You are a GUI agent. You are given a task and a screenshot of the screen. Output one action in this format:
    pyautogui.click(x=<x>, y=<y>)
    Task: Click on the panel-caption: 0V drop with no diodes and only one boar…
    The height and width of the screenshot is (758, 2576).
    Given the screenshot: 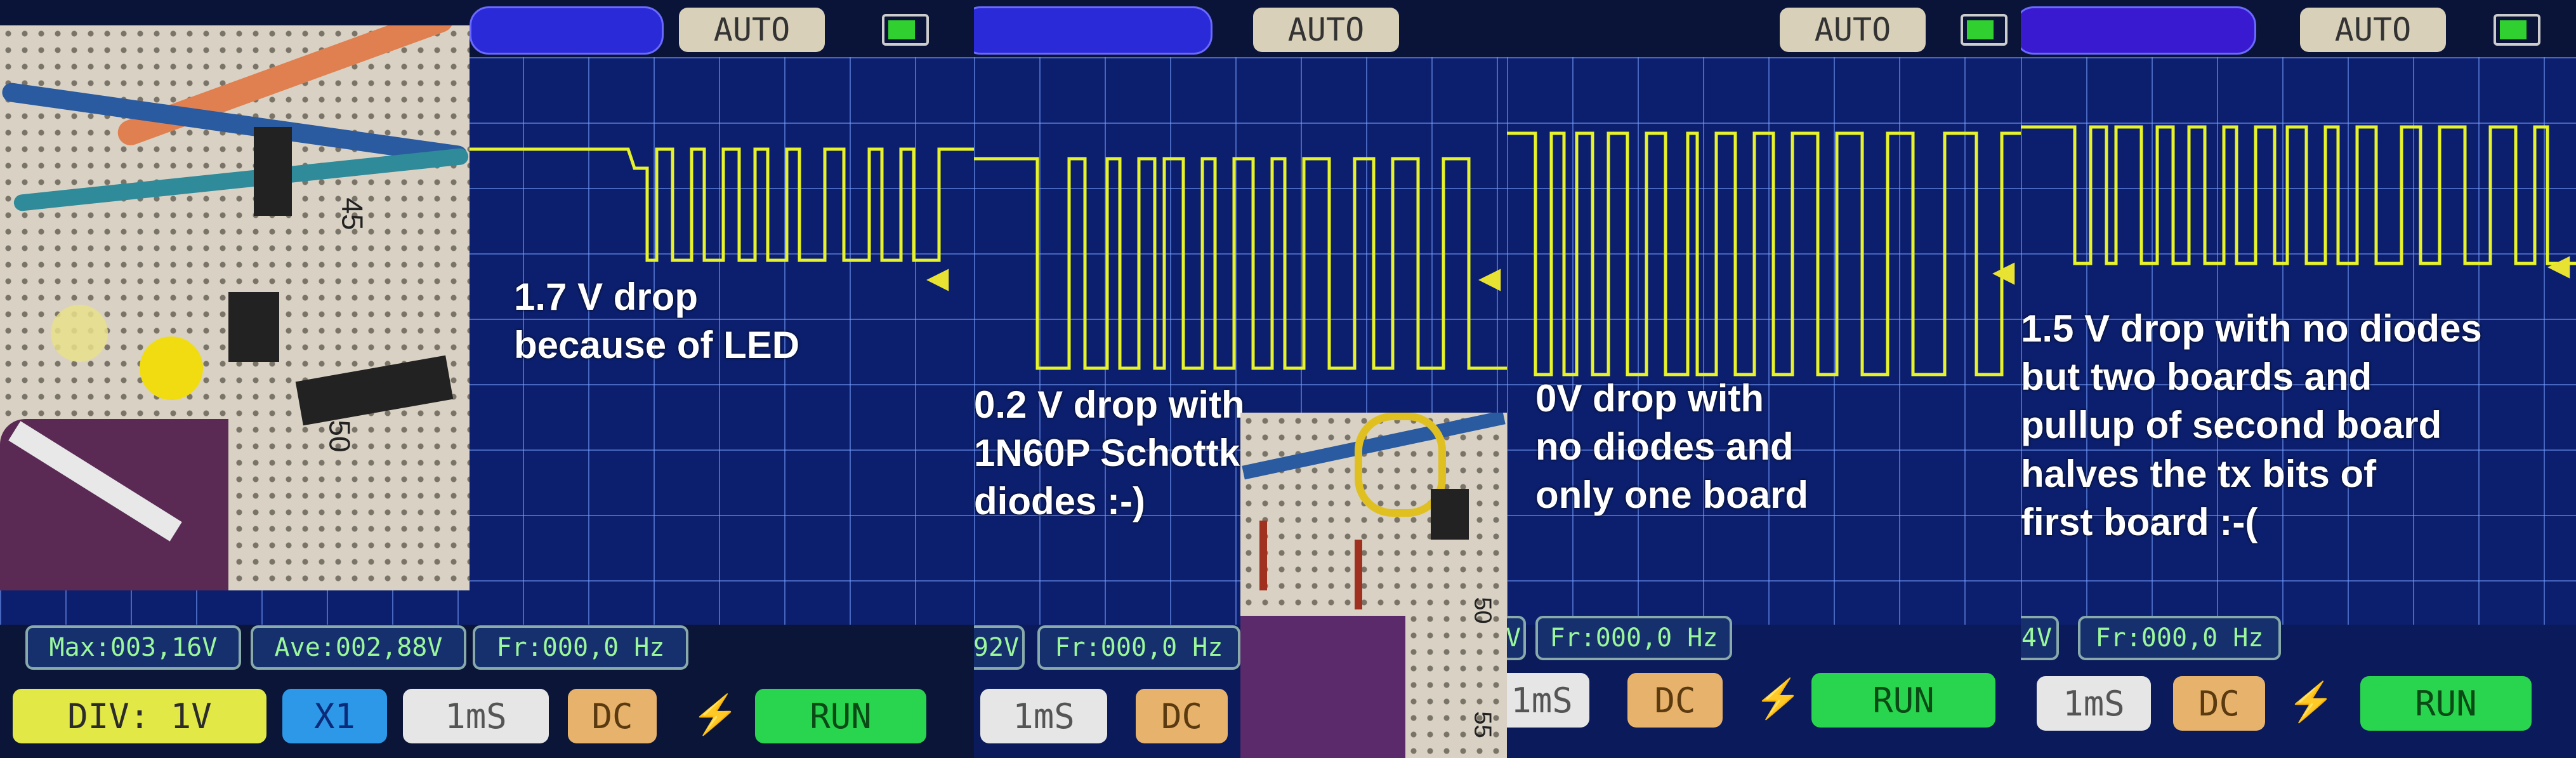 What is the action you would take?
    pyautogui.click(x=1672, y=447)
    